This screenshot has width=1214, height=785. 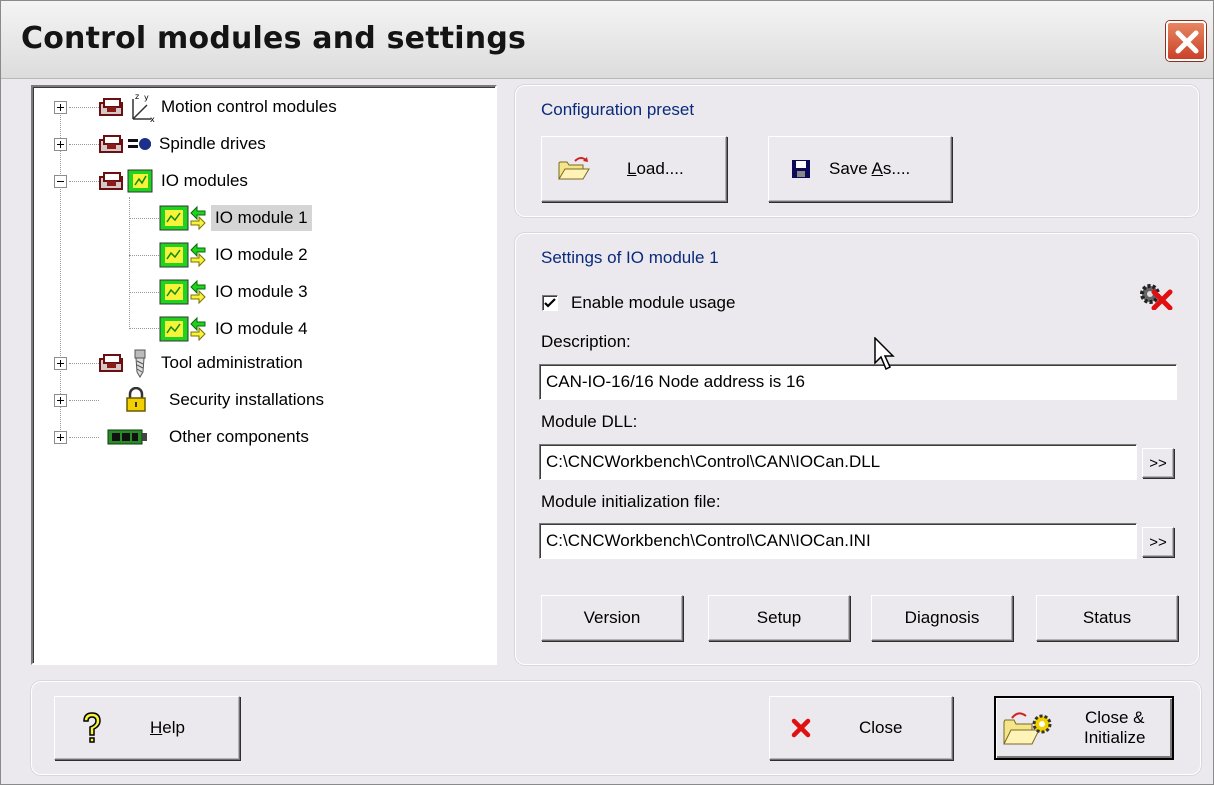 What do you see at coordinates (249, 106) in the screenshot?
I see `tree-item-label: Motion control modules` at bounding box center [249, 106].